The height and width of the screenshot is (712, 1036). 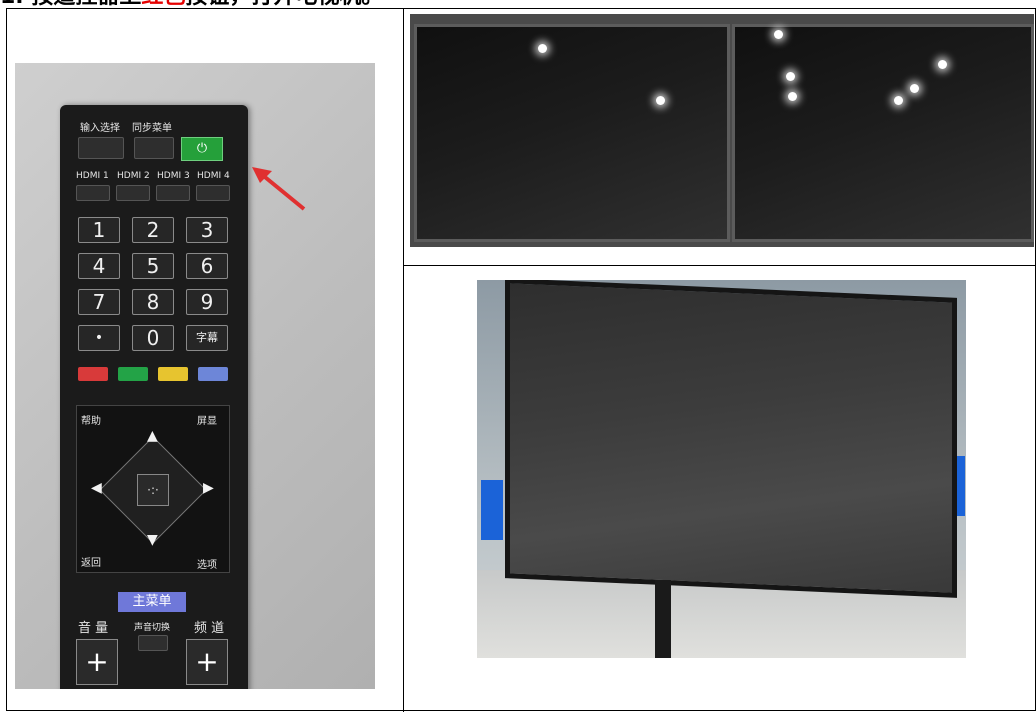 I want to click on tv-stand-pole, so click(x=663, y=619).